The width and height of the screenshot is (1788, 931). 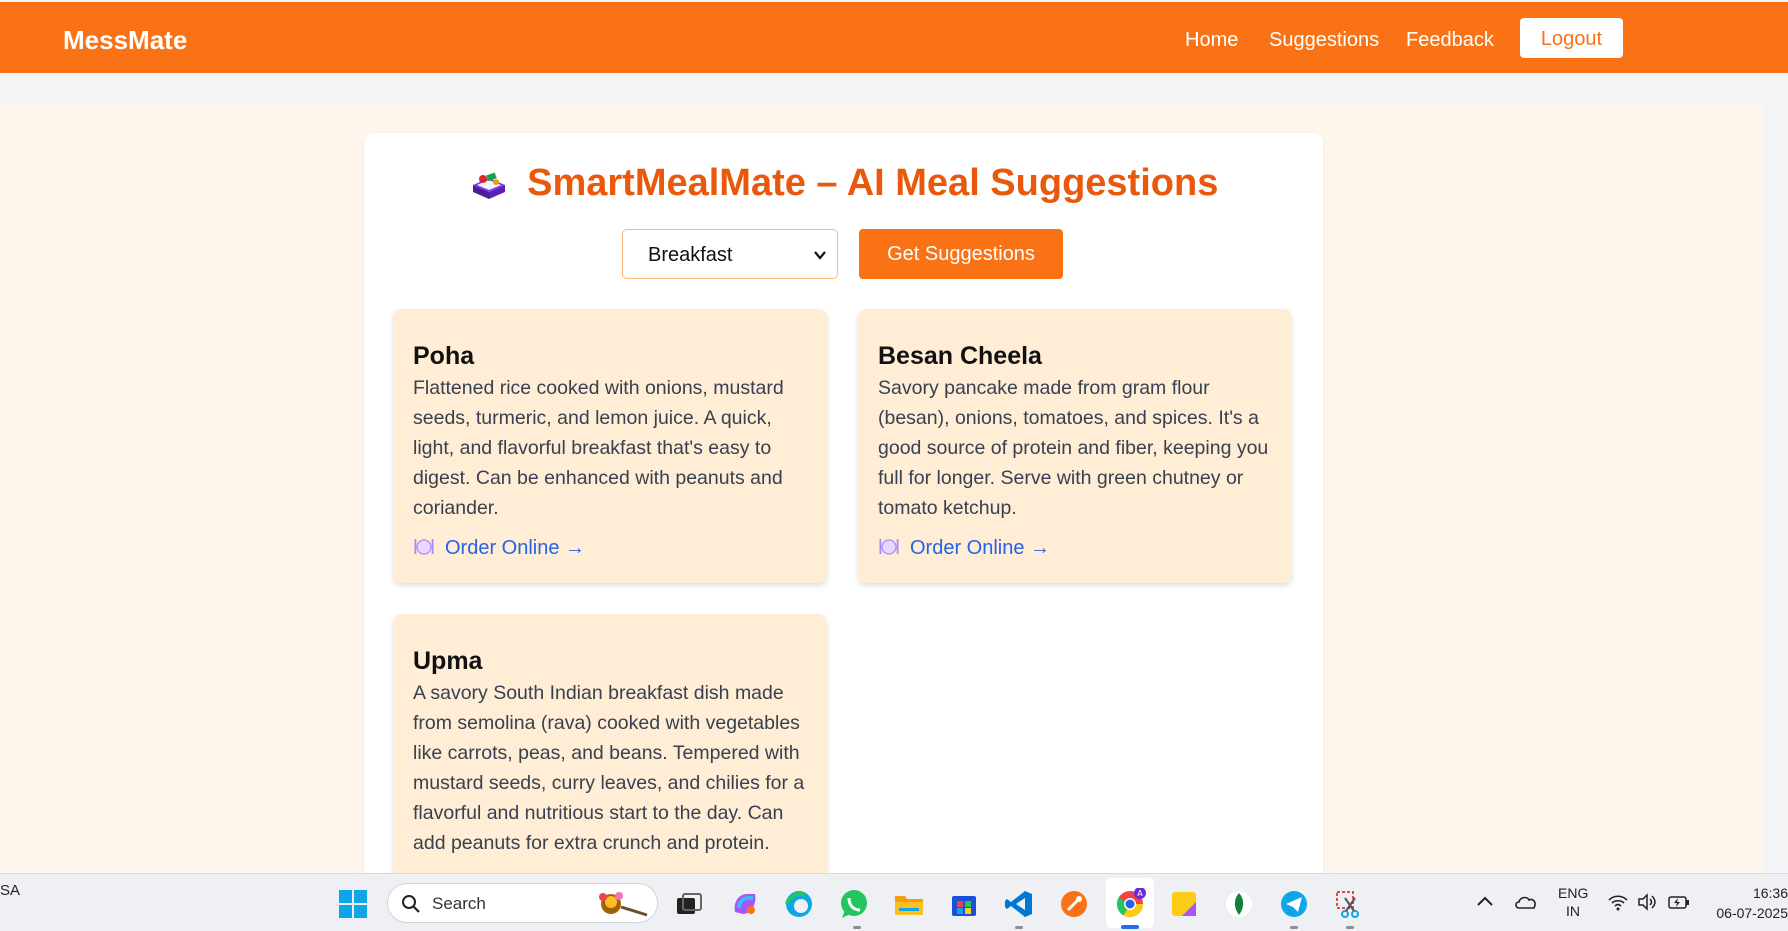 What do you see at coordinates (444, 356) in the screenshot?
I see `meal-name: Poha` at bounding box center [444, 356].